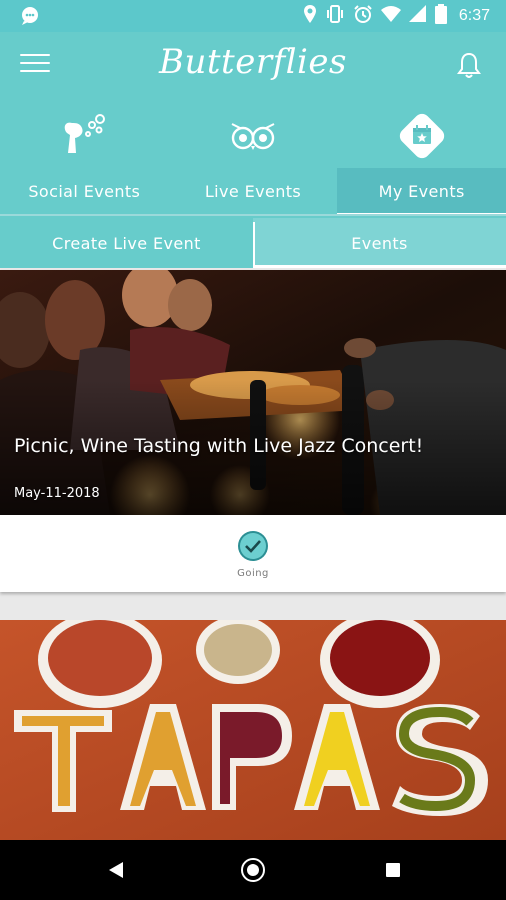 This screenshot has height=900, width=506. I want to click on tab-live-events: Live Events, so click(253, 191).